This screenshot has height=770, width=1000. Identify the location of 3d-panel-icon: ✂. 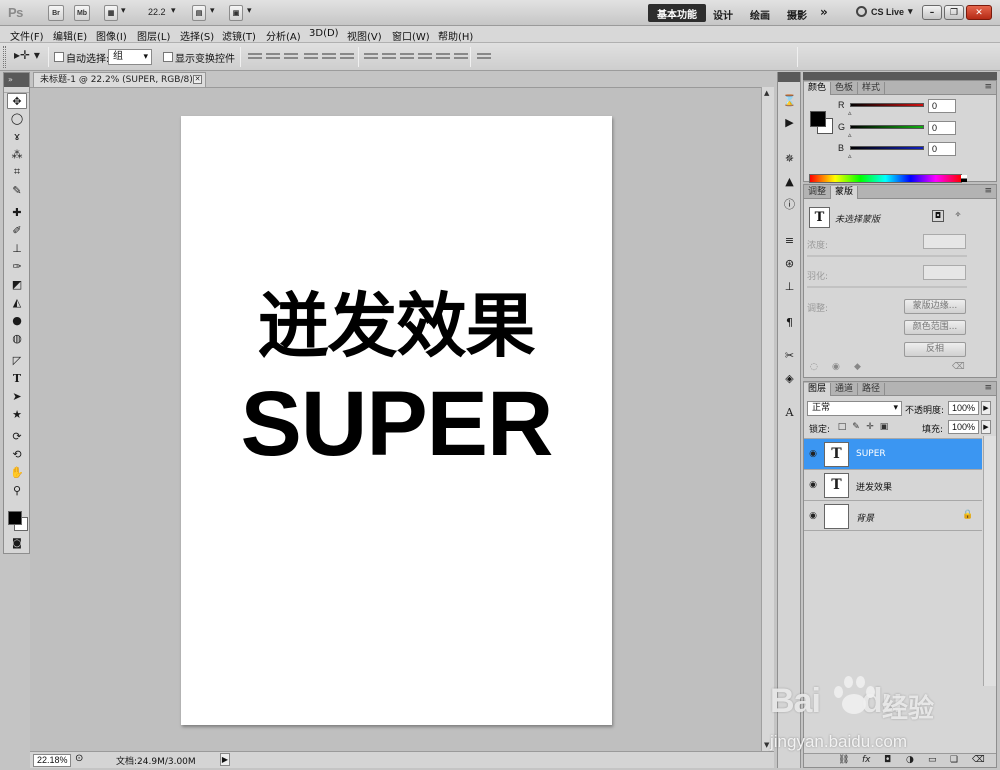
(789, 355).